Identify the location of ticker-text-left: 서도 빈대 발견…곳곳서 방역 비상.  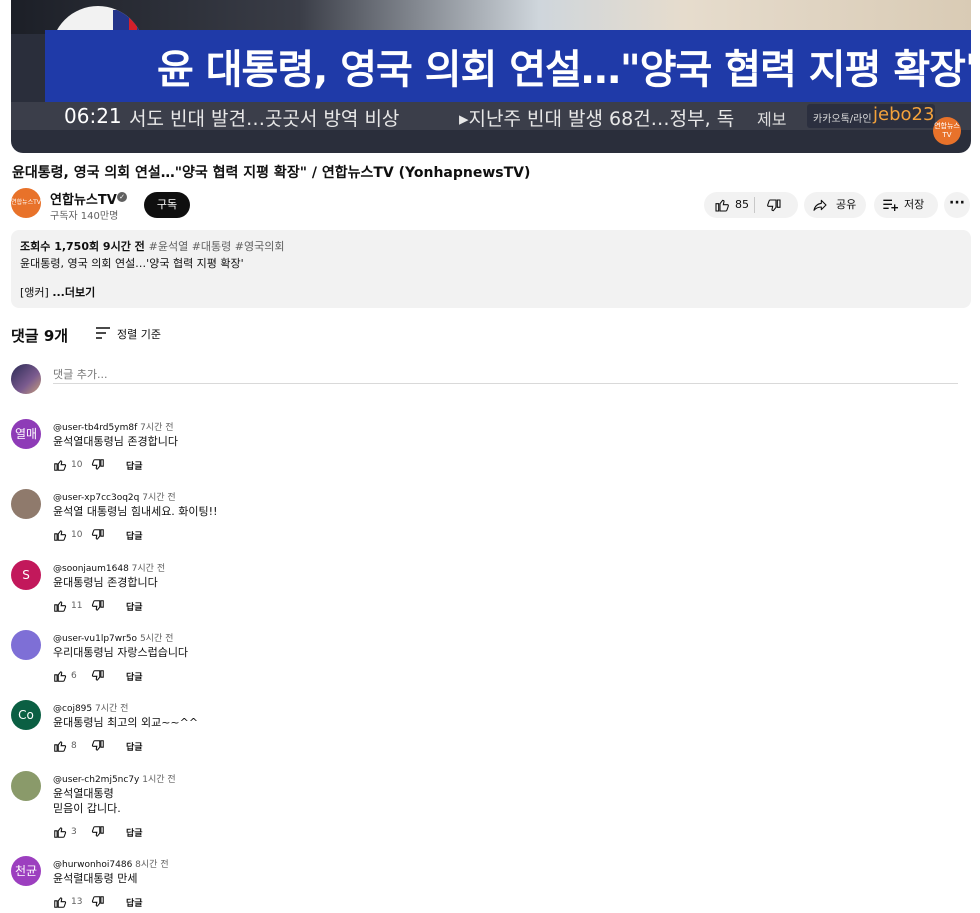
(264, 119).